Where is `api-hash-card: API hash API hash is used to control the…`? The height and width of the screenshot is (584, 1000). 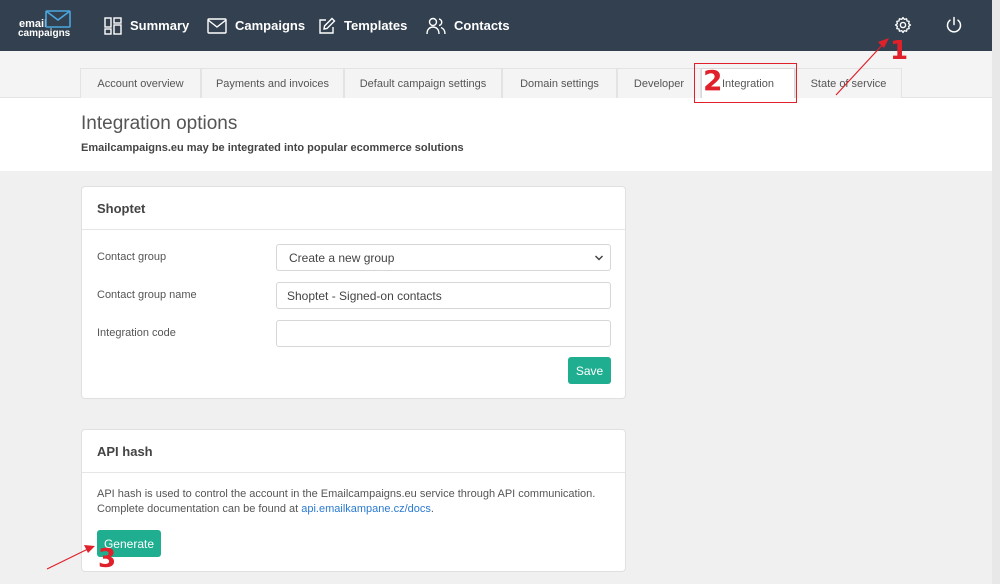 api-hash-card: API hash API hash is used to control the… is located at coordinates (353, 500).